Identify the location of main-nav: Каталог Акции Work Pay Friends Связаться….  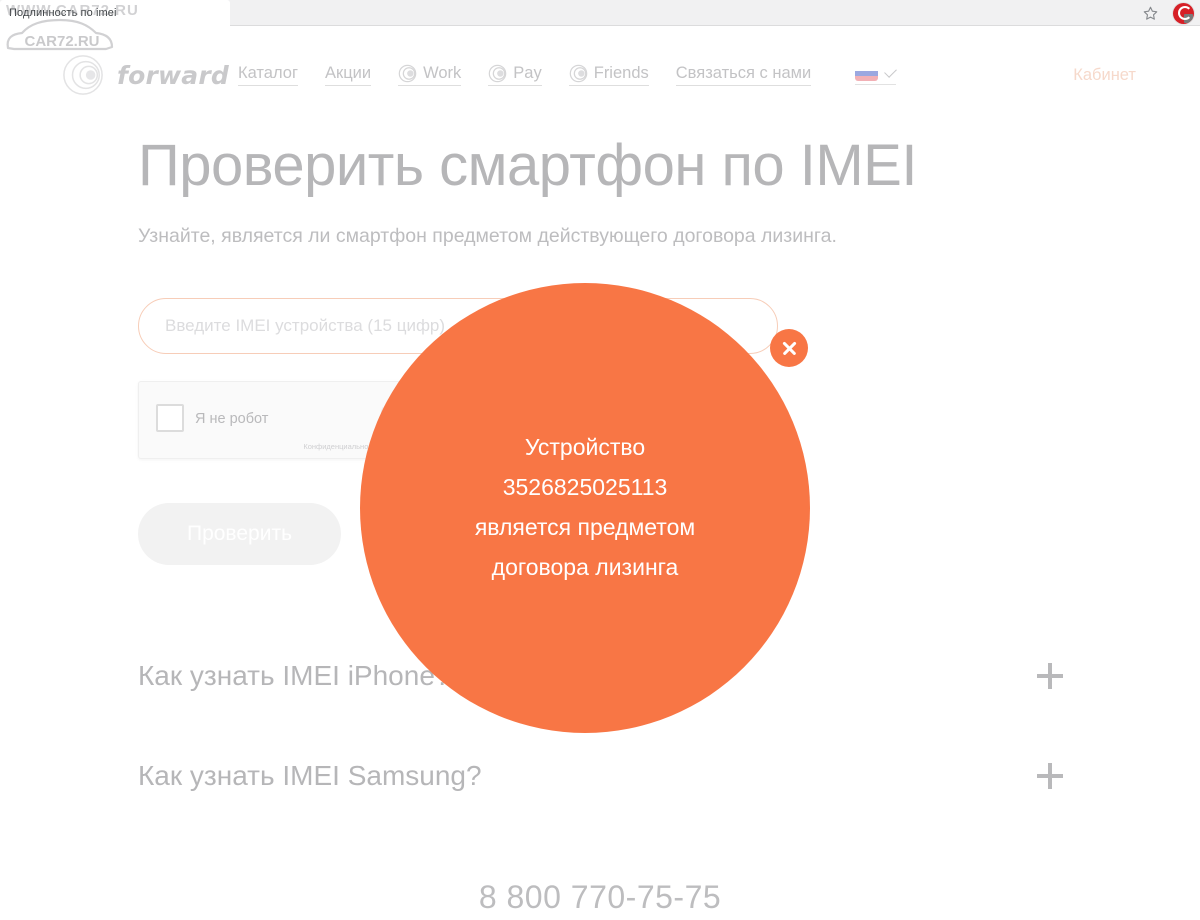
(525, 75).